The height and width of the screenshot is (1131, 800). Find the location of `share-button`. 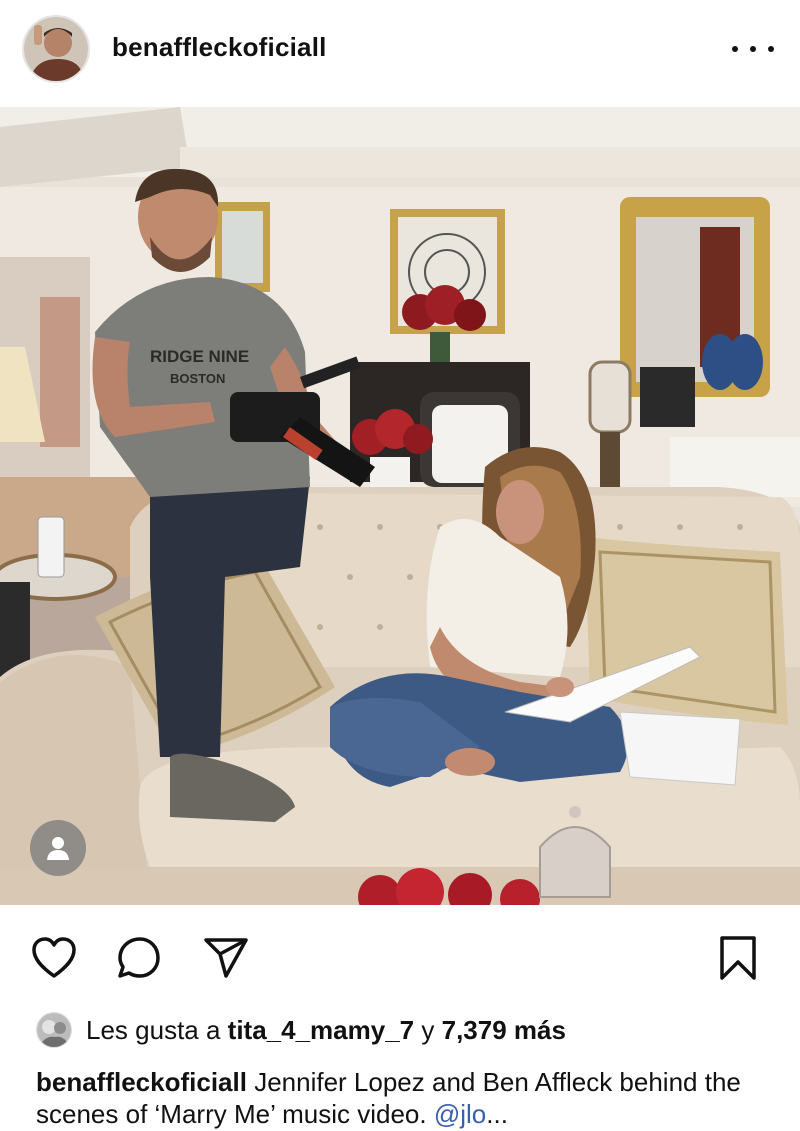

share-button is located at coordinates (226, 958).